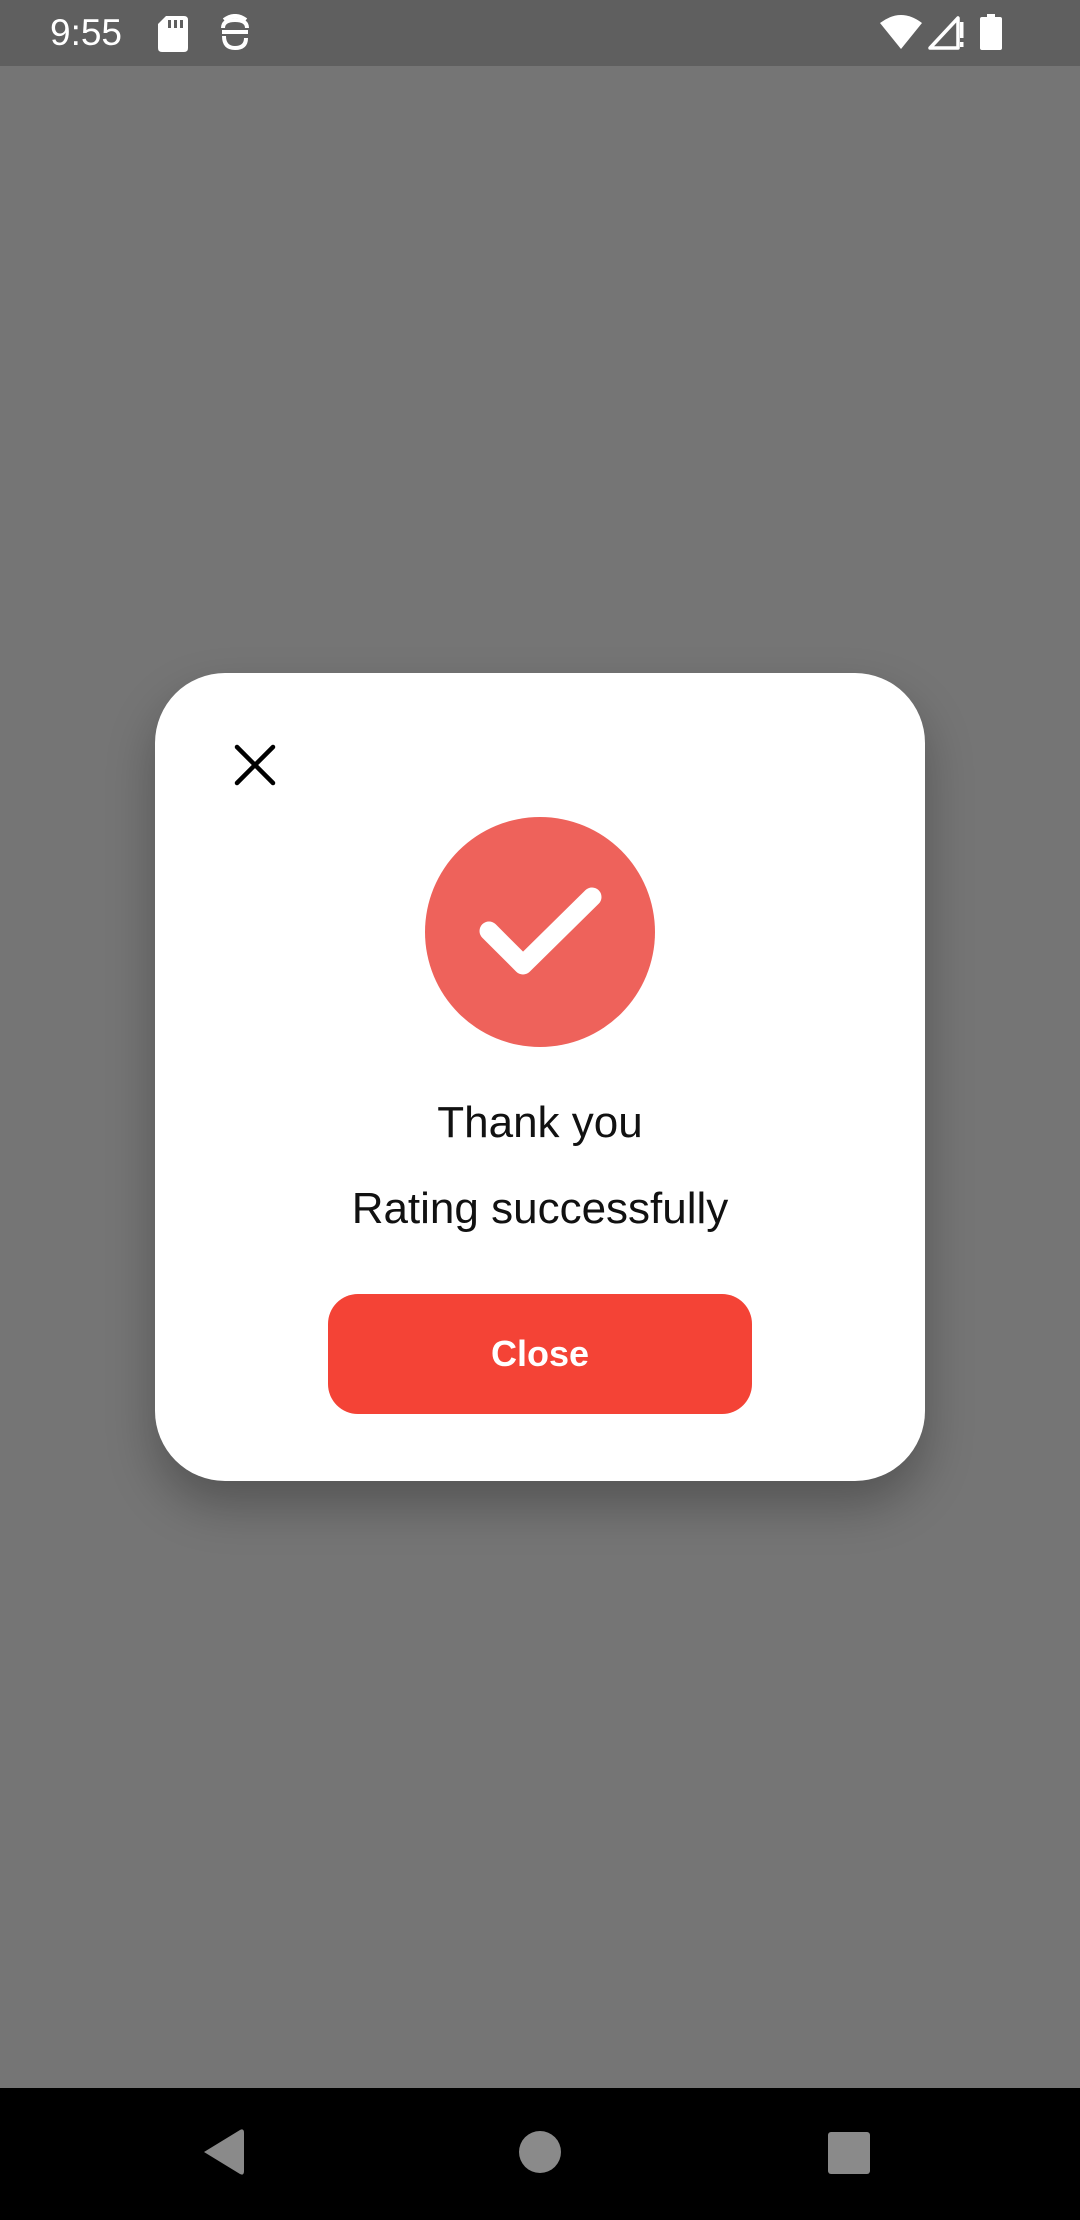  I want to click on sd-card-icon, so click(173, 34).